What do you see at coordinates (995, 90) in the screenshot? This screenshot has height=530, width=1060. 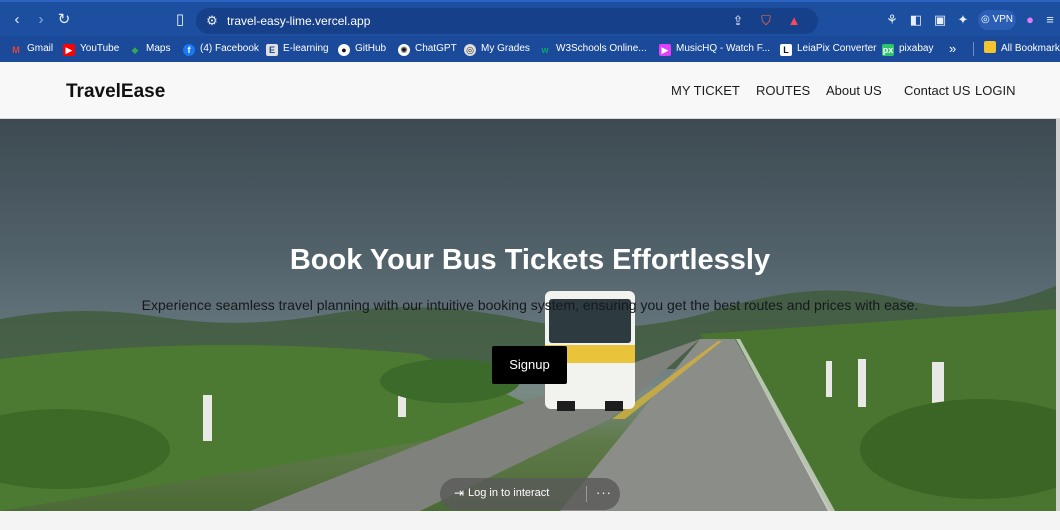 I see `nav-login: LOGIN` at bounding box center [995, 90].